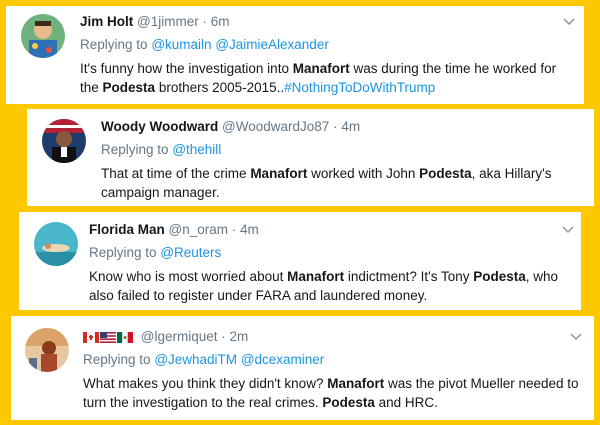  I want to click on author-name: Florida Man, so click(127, 229).